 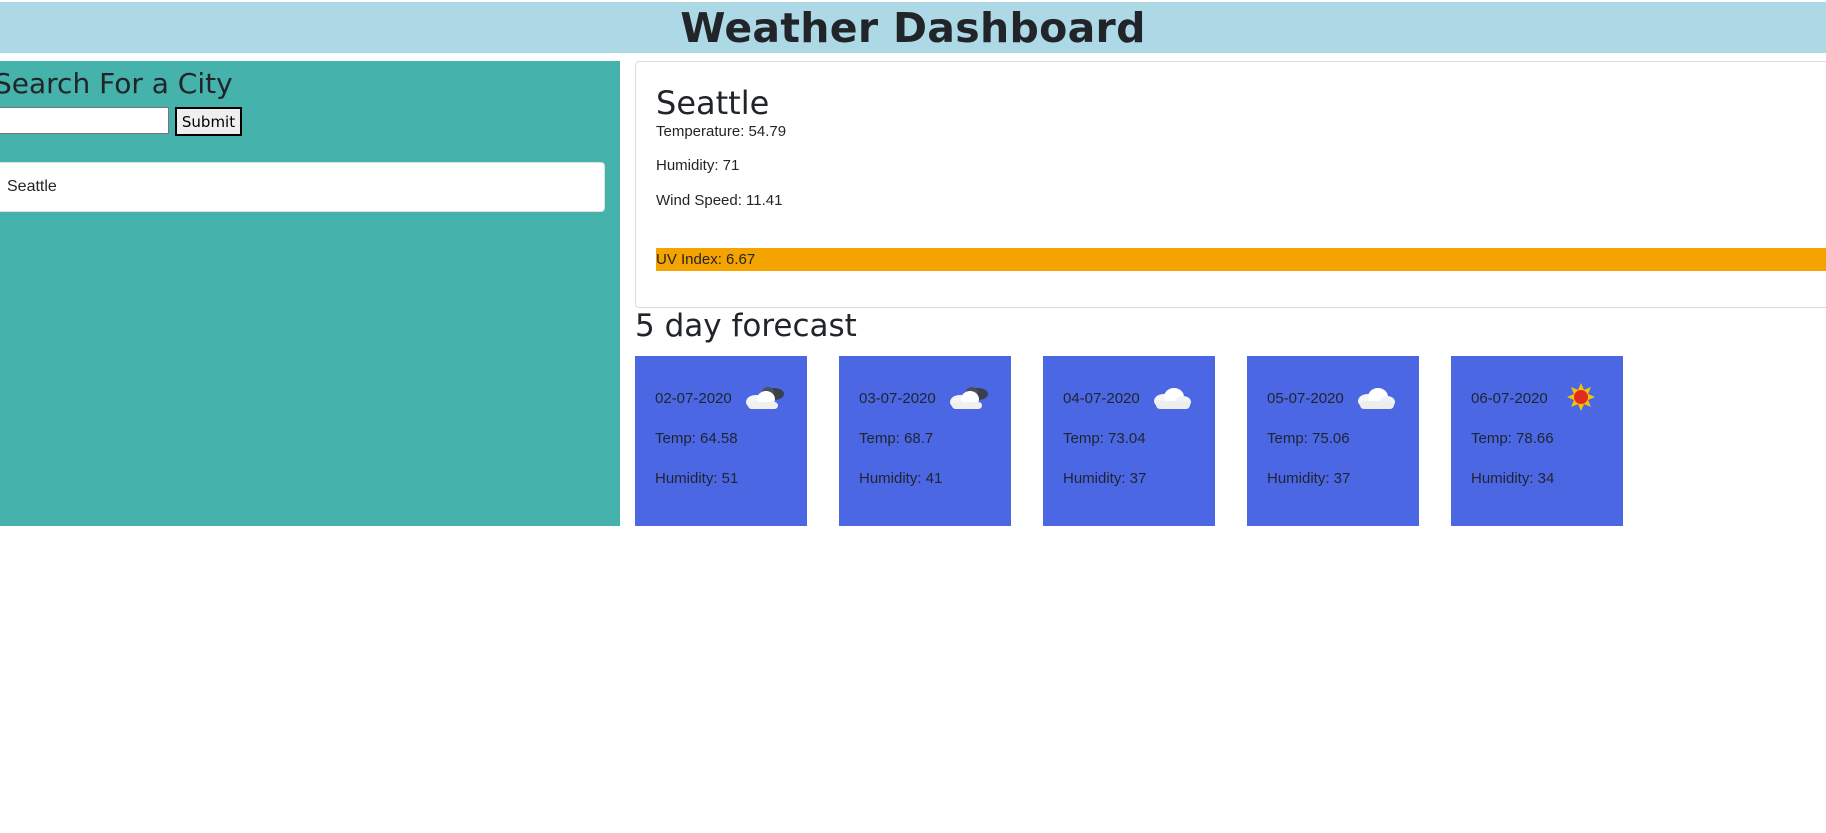 I want to click on forecast-humidity: Humidity: 41, so click(x=901, y=478).